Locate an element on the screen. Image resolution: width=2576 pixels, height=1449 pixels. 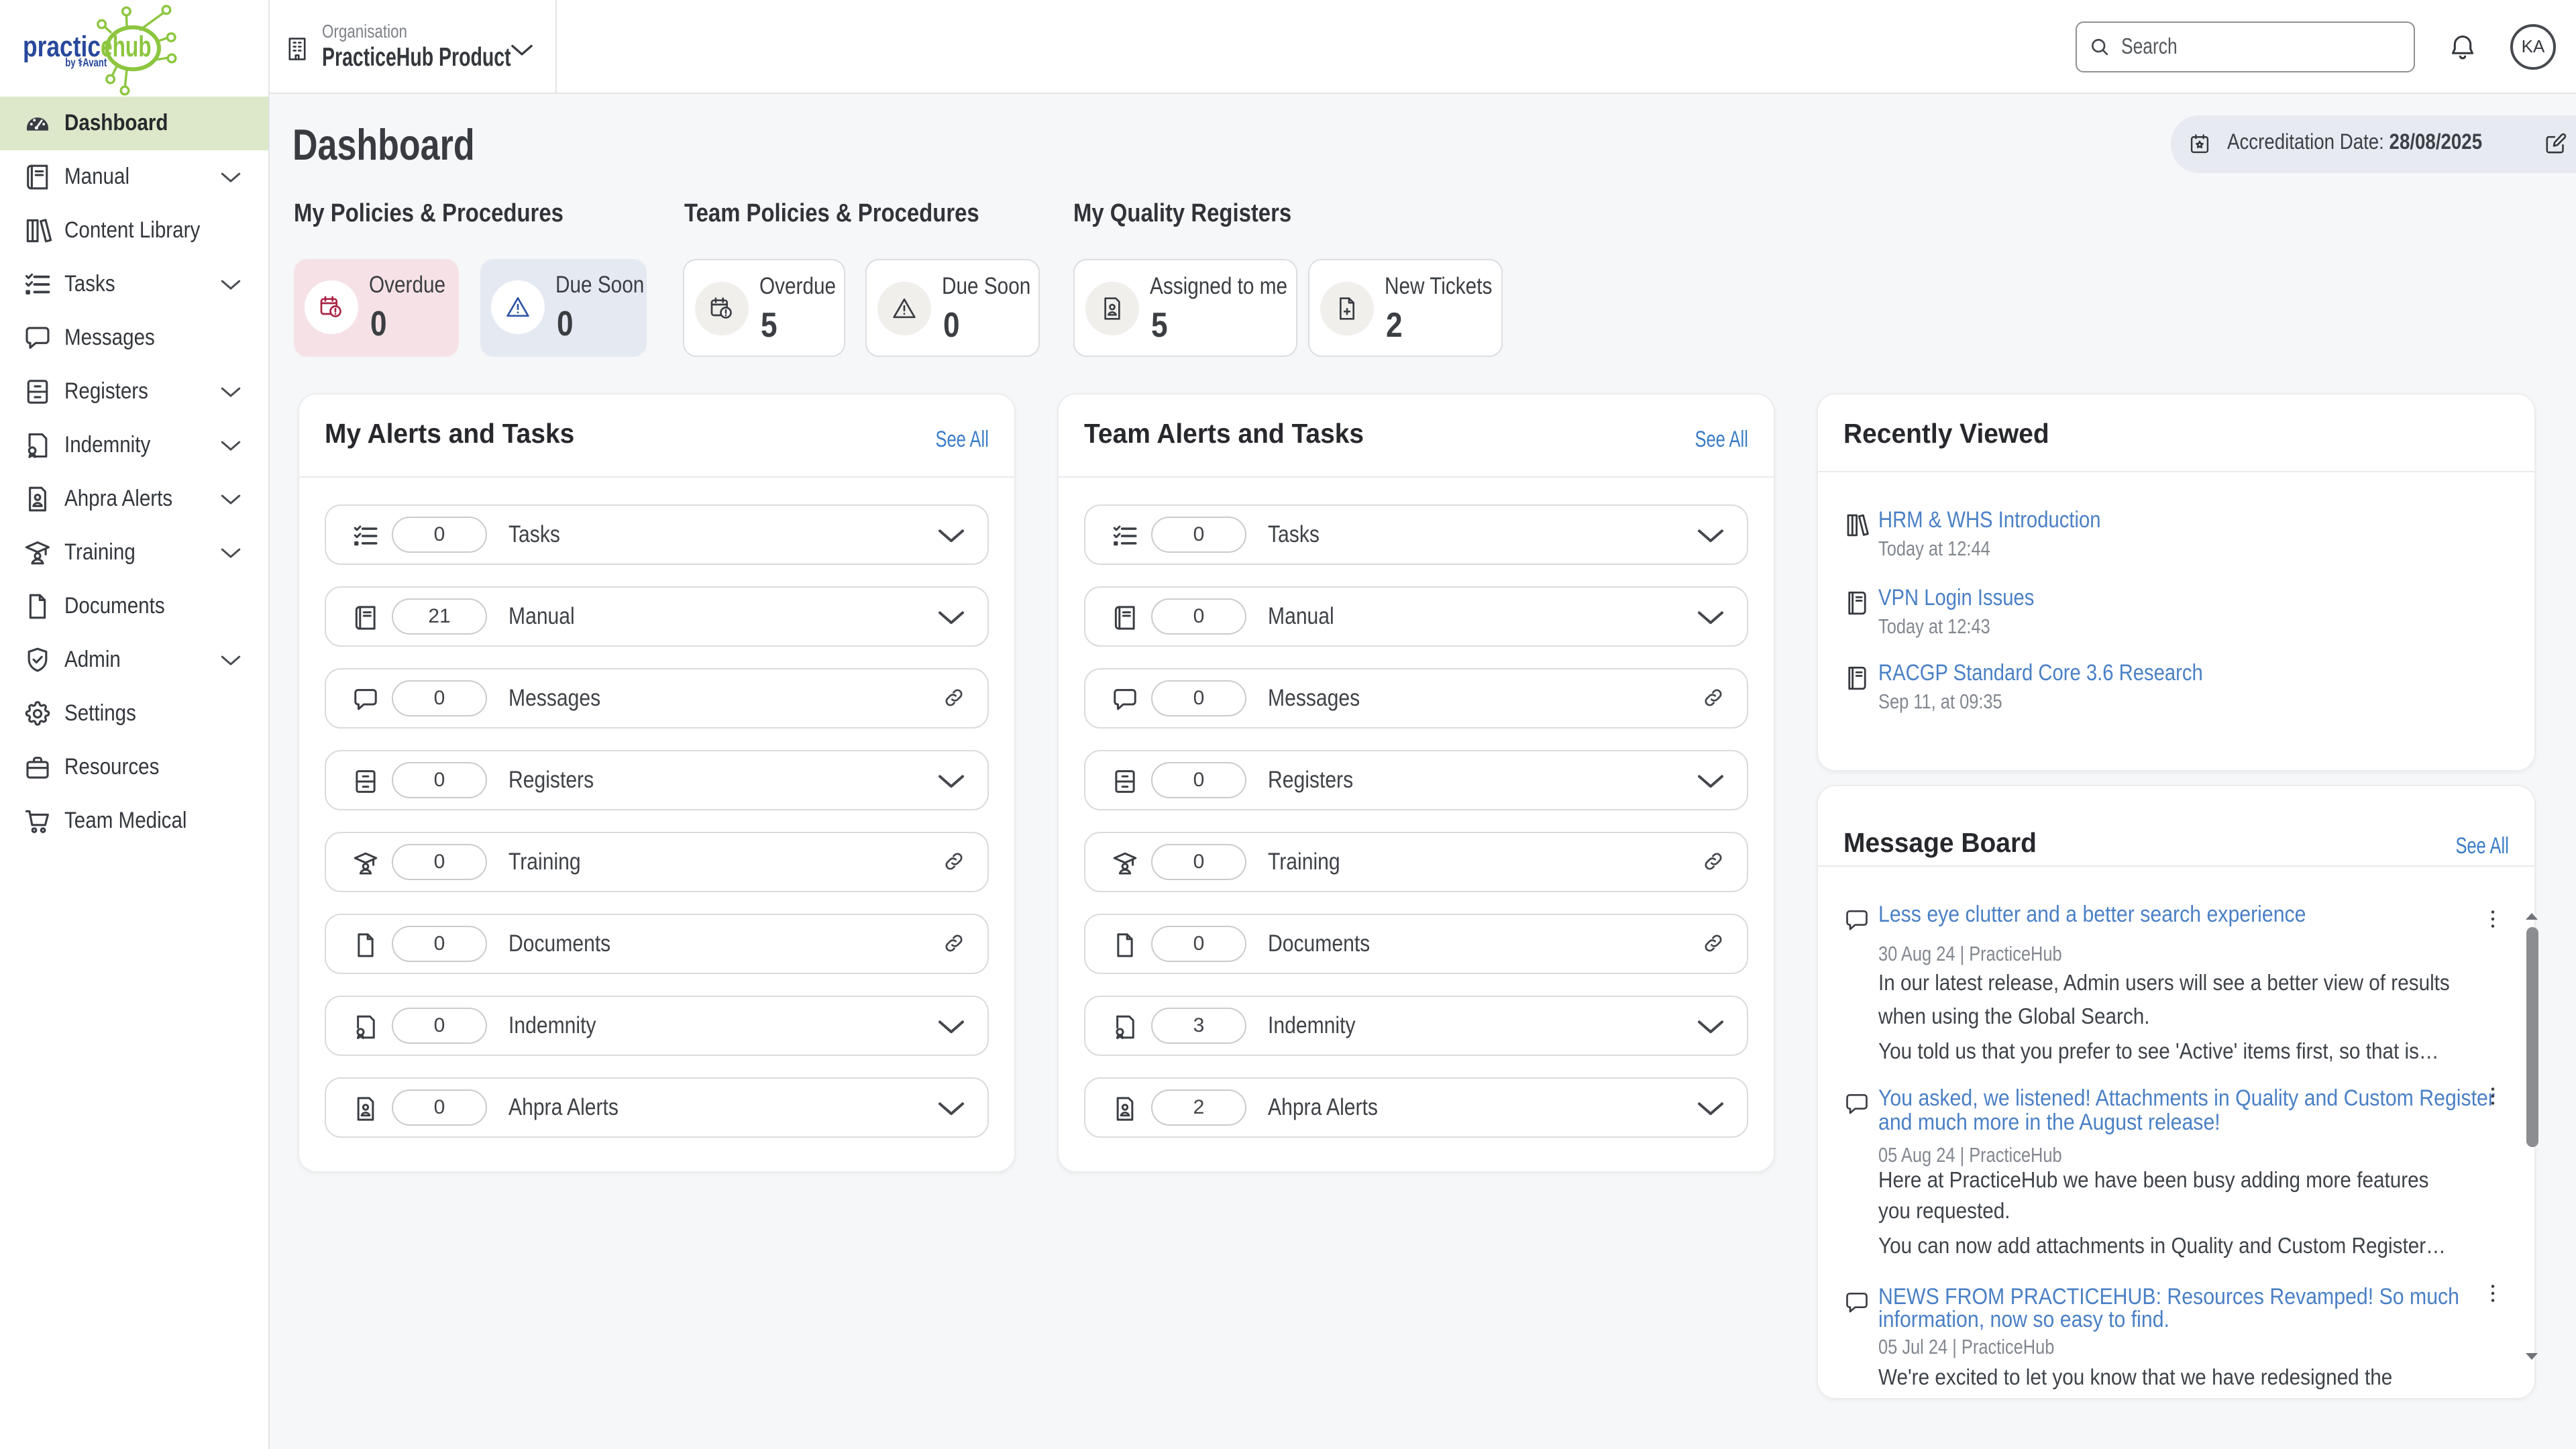
svg-text: ehub is located at coordinates (126, 46).